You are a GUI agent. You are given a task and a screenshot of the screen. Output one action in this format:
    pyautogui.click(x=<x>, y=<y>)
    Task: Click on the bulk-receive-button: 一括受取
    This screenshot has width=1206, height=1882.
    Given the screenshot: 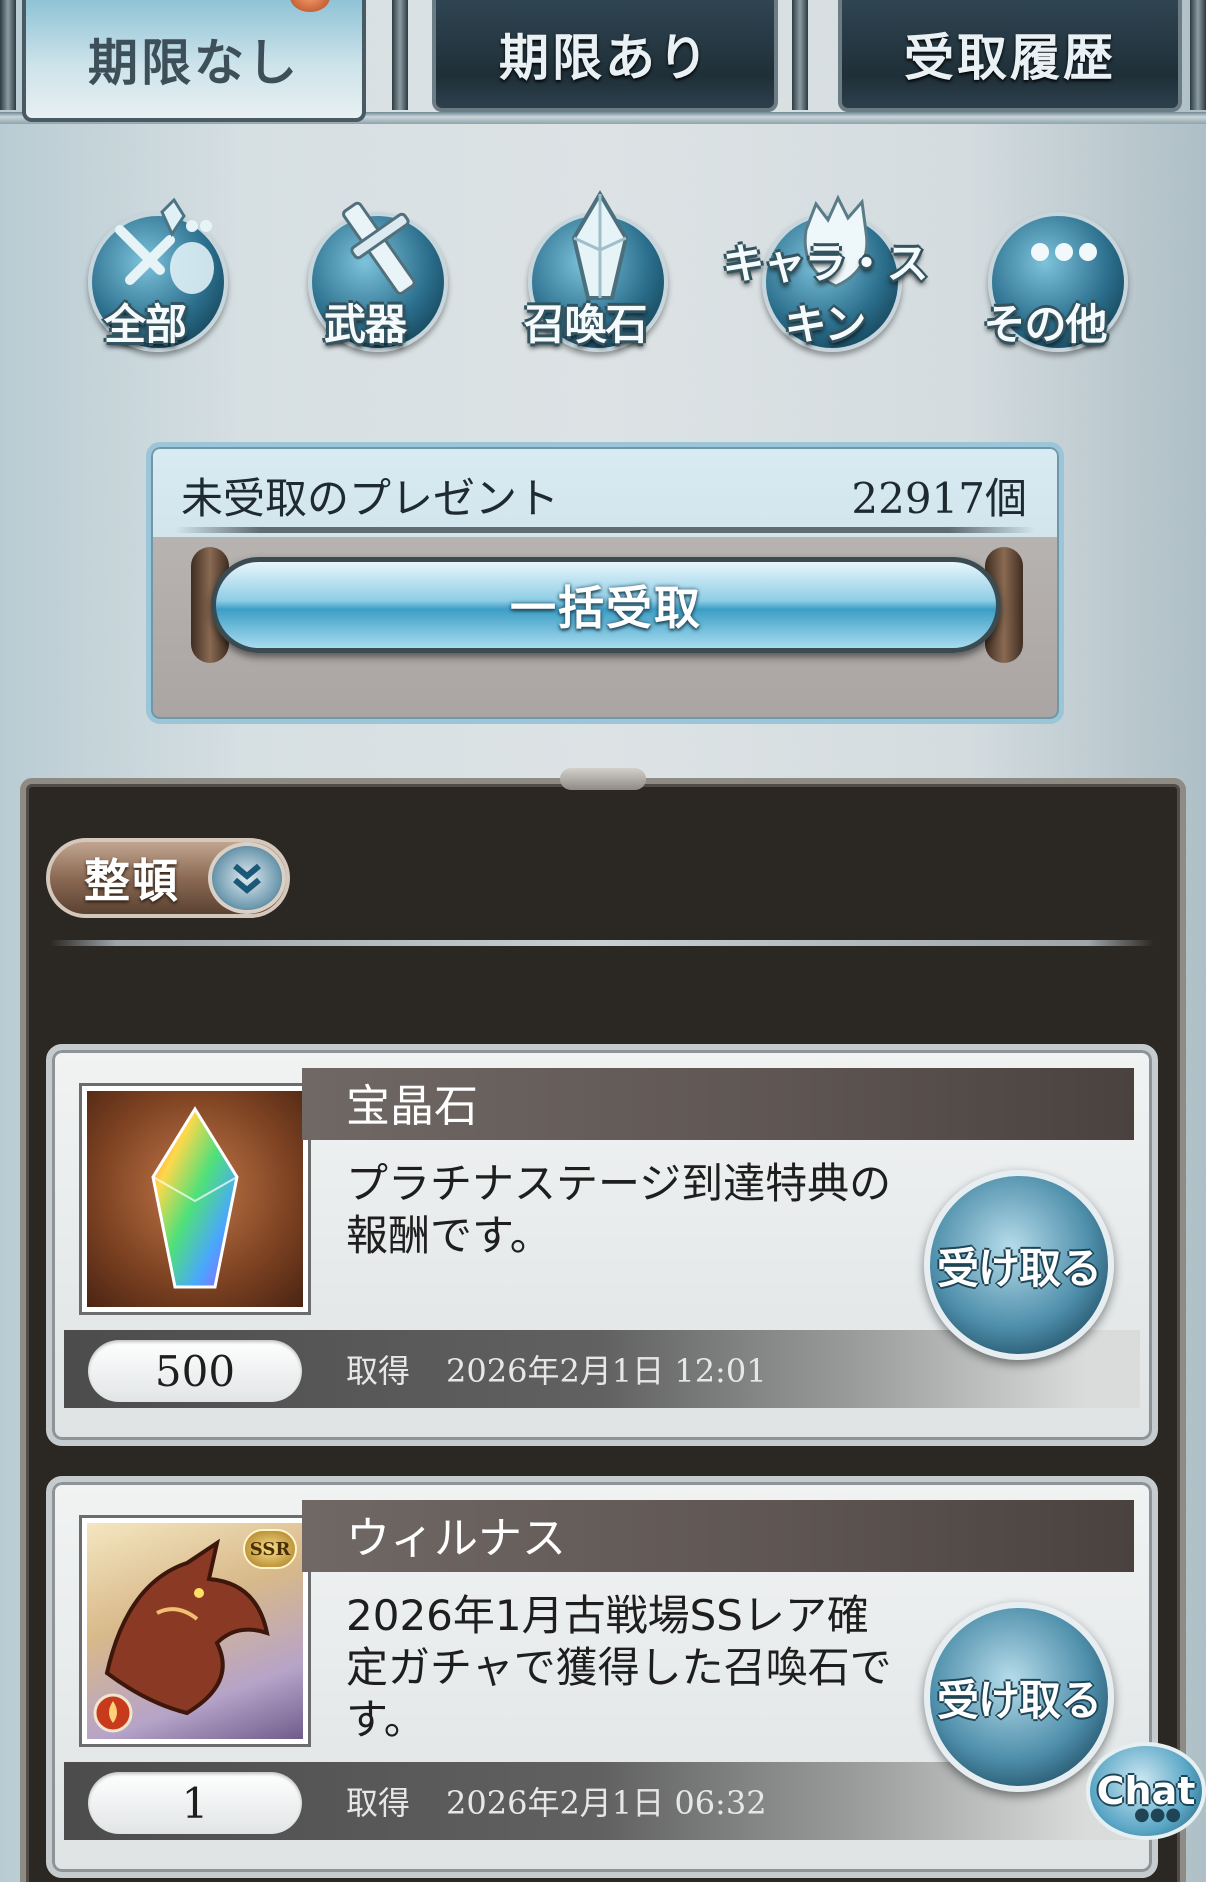 What is the action you would take?
    pyautogui.click(x=606, y=605)
    